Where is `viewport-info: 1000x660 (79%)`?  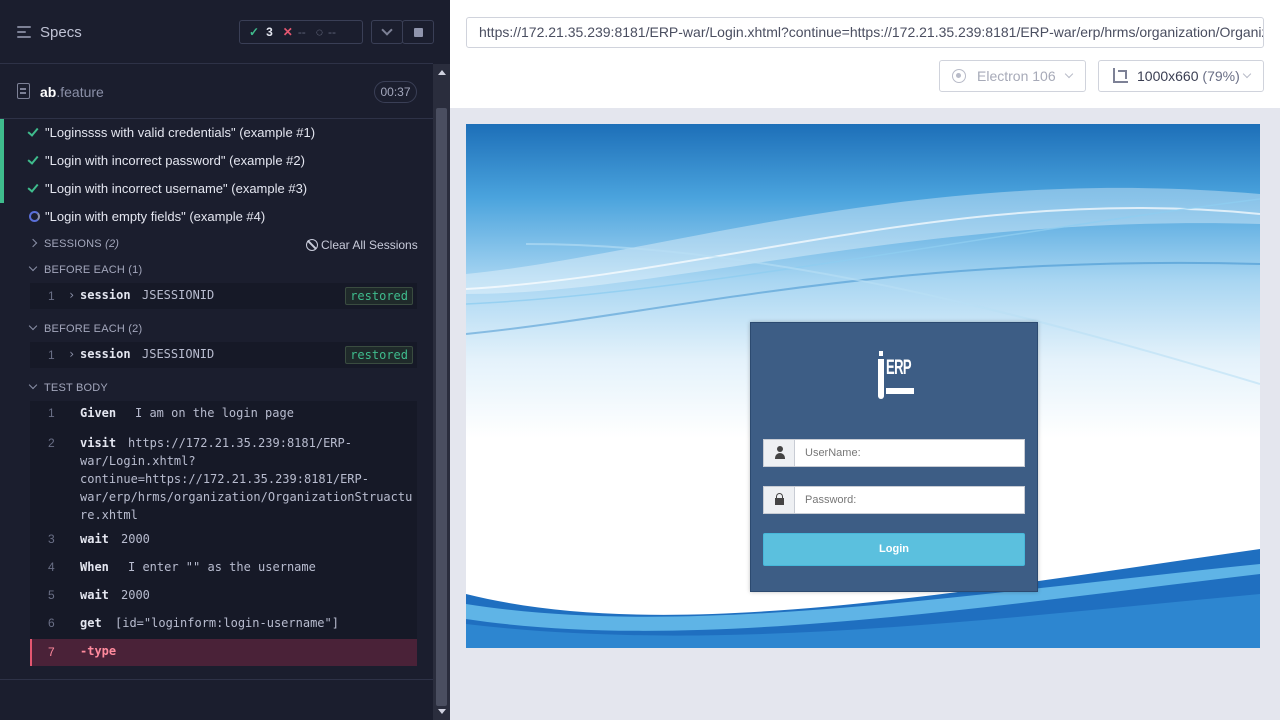
viewport-info: 1000x660 (79%) is located at coordinates (1188, 76).